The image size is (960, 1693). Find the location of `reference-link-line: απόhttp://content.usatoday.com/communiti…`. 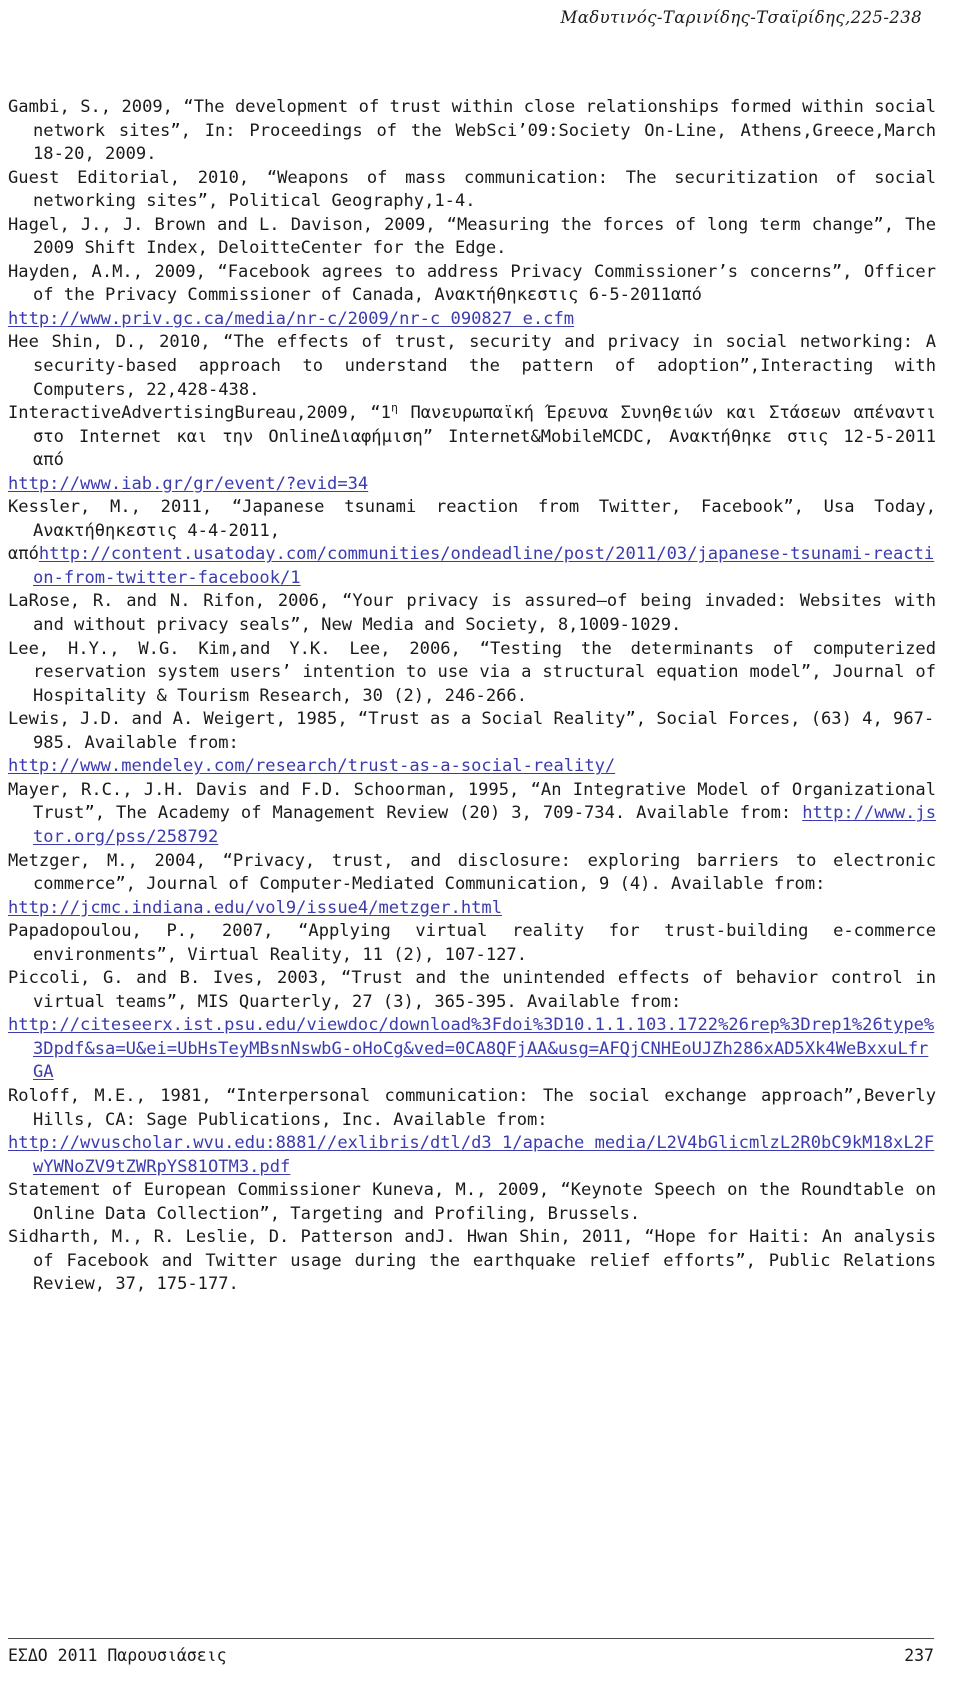

reference-link-line: απόhttp://content.usatoday.com/communiti… is located at coordinates (472, 566).